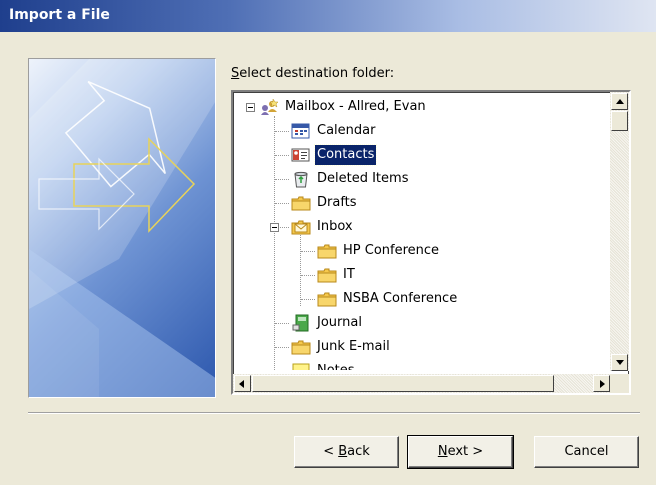 The height and width of the screenshot is (485, 656). Describe the element at coordinates (349, 274) in the screenshot. I see `tree-node-label: IT` at that location.